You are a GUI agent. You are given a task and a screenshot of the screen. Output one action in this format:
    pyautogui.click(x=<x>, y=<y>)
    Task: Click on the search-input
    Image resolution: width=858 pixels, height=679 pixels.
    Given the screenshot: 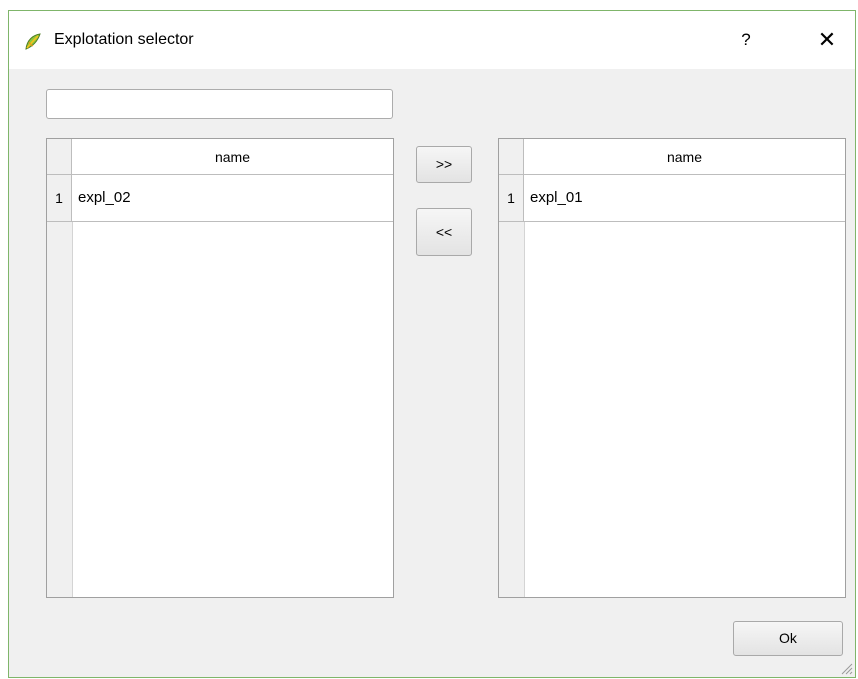 What is the action you would take?
    pyautogui.click(x=219, y=104)
    